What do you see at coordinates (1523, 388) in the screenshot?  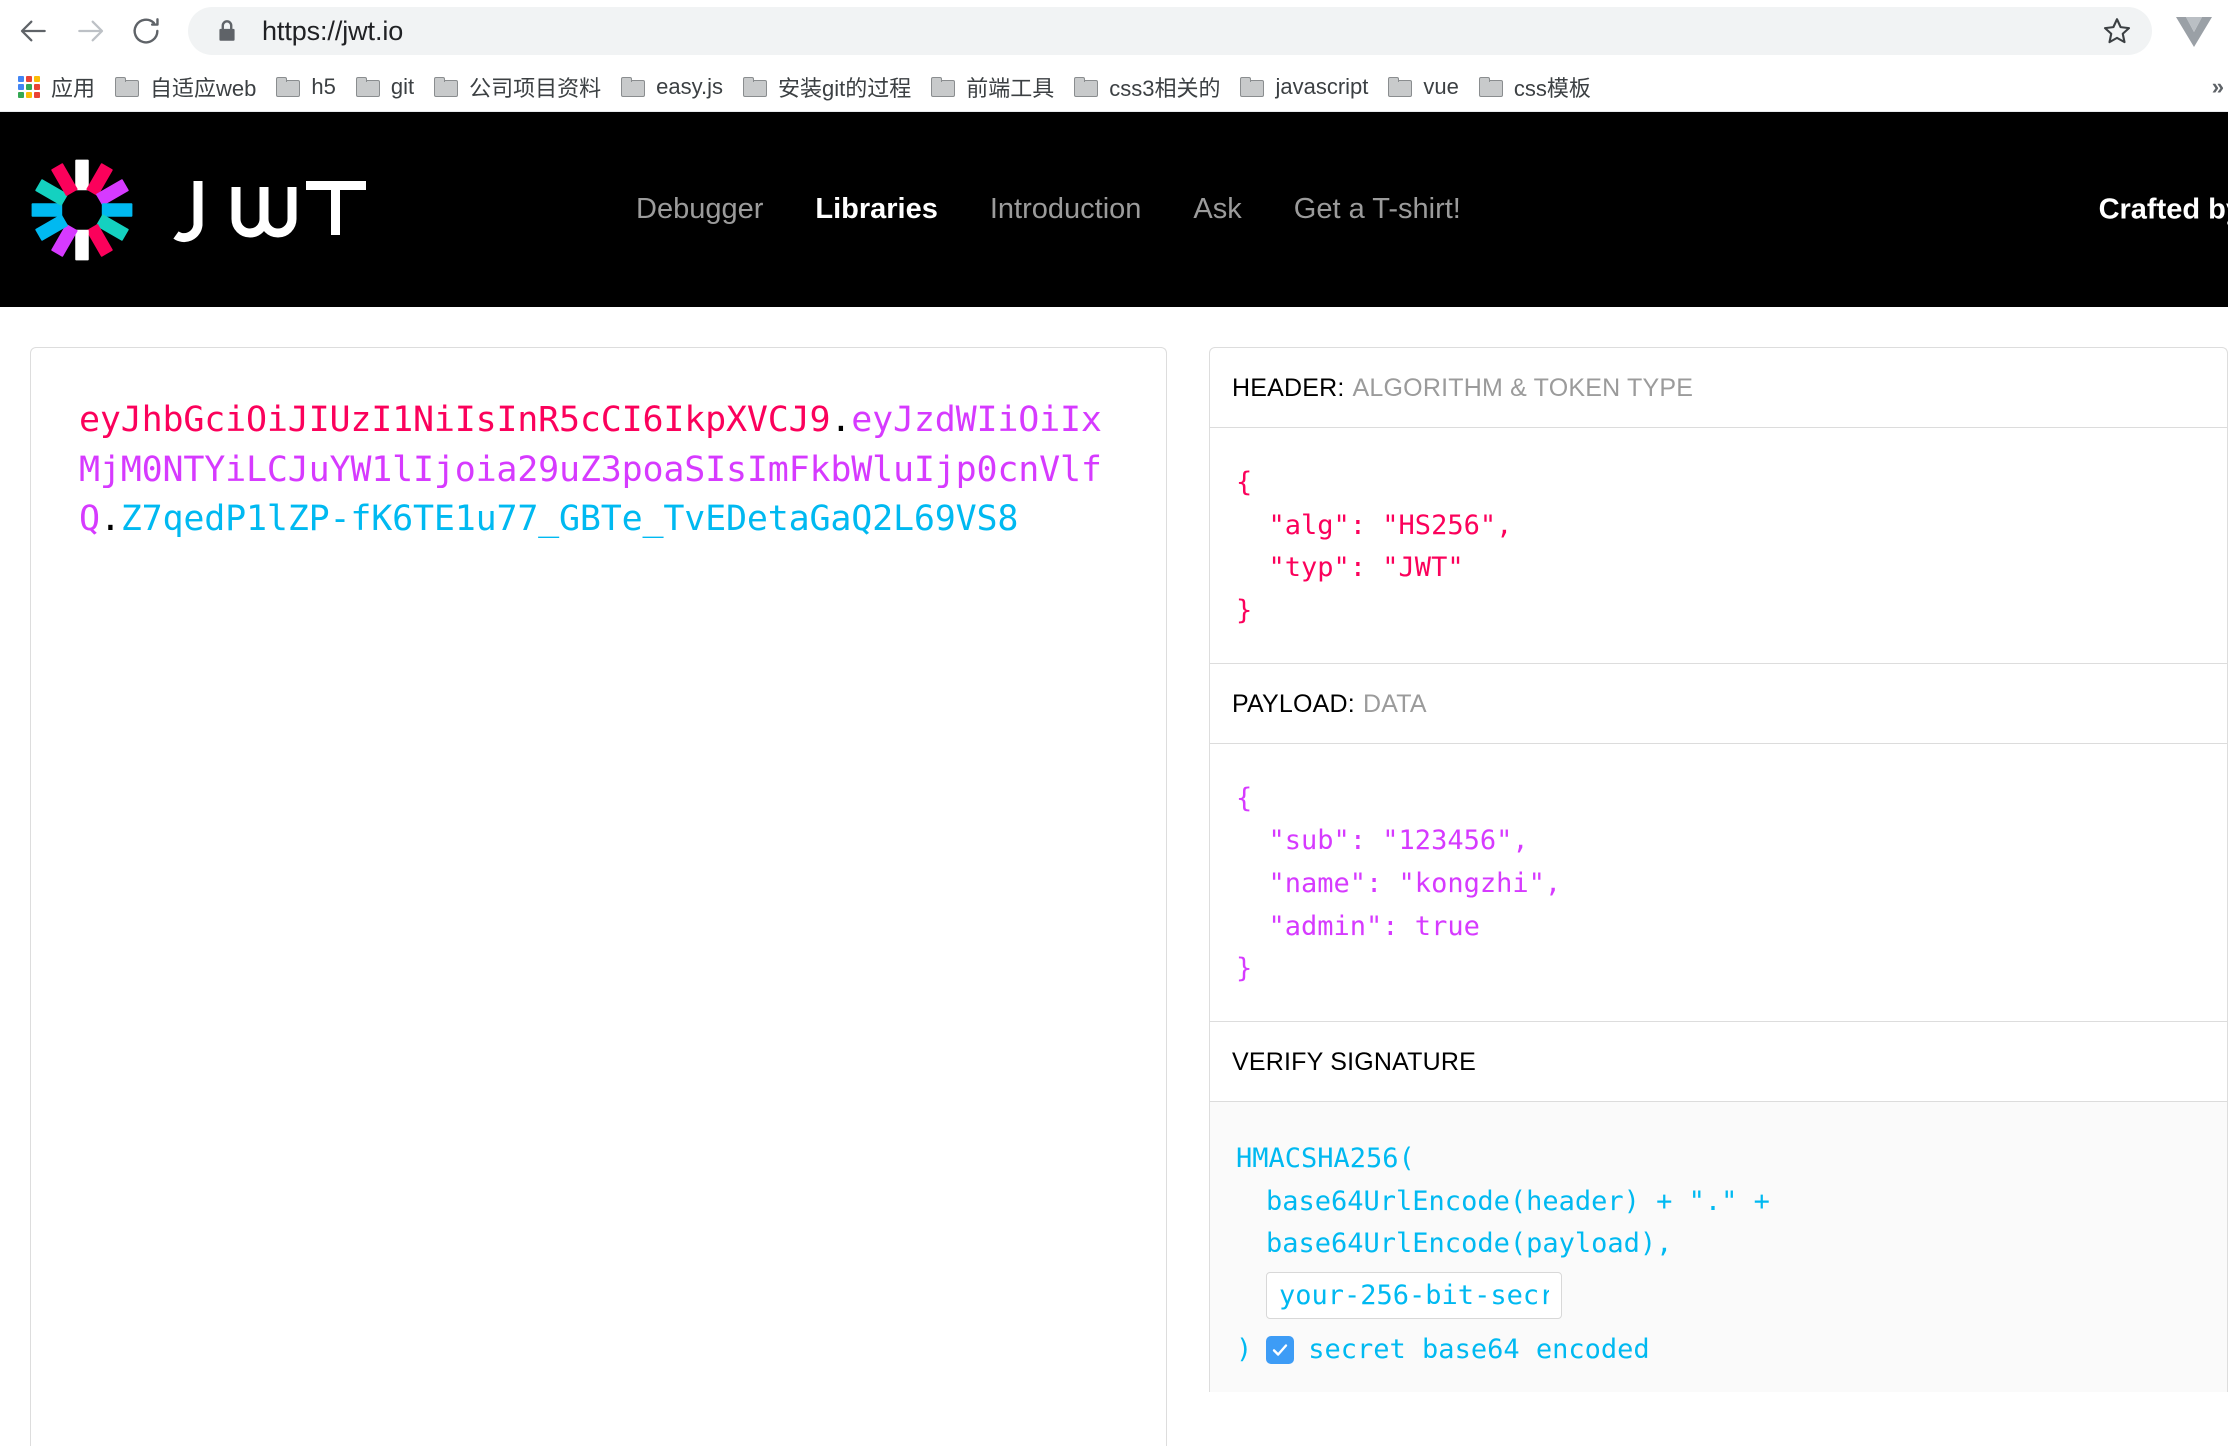 I see `header-sublabel: ALGORITHM & TOKEN TYPE` at bounding box center [1523, 388].